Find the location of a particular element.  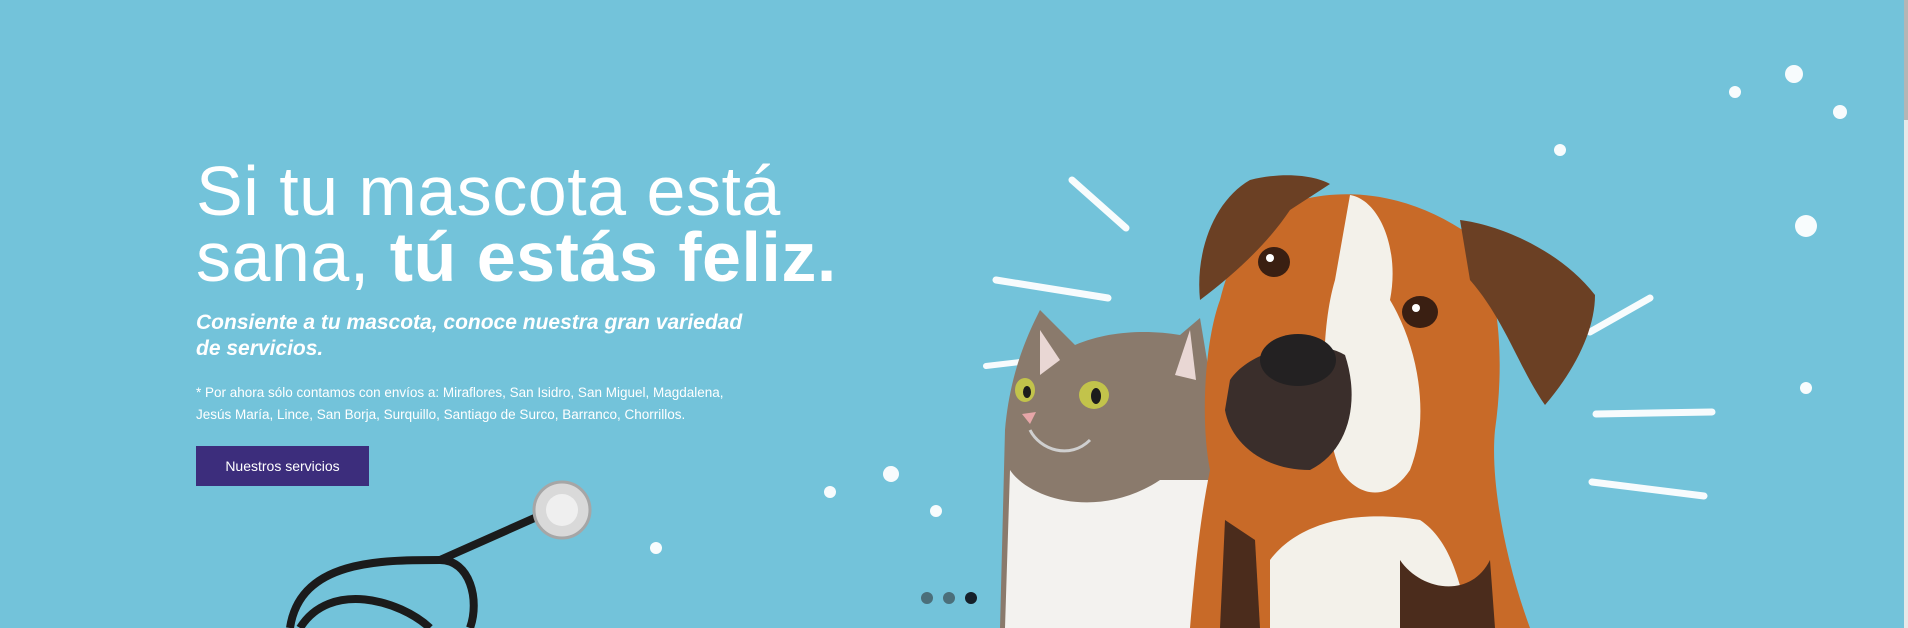

headline-line-2: sana, is located at coordinates (293, 257).